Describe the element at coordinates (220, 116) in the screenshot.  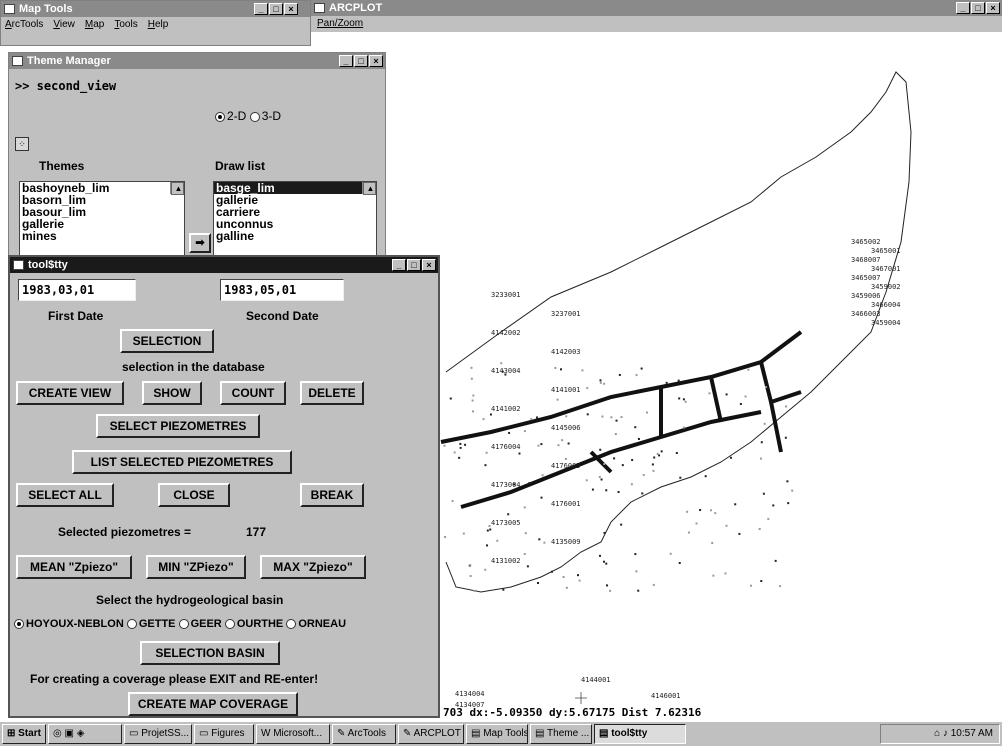
I see `radio-2d` at that location.